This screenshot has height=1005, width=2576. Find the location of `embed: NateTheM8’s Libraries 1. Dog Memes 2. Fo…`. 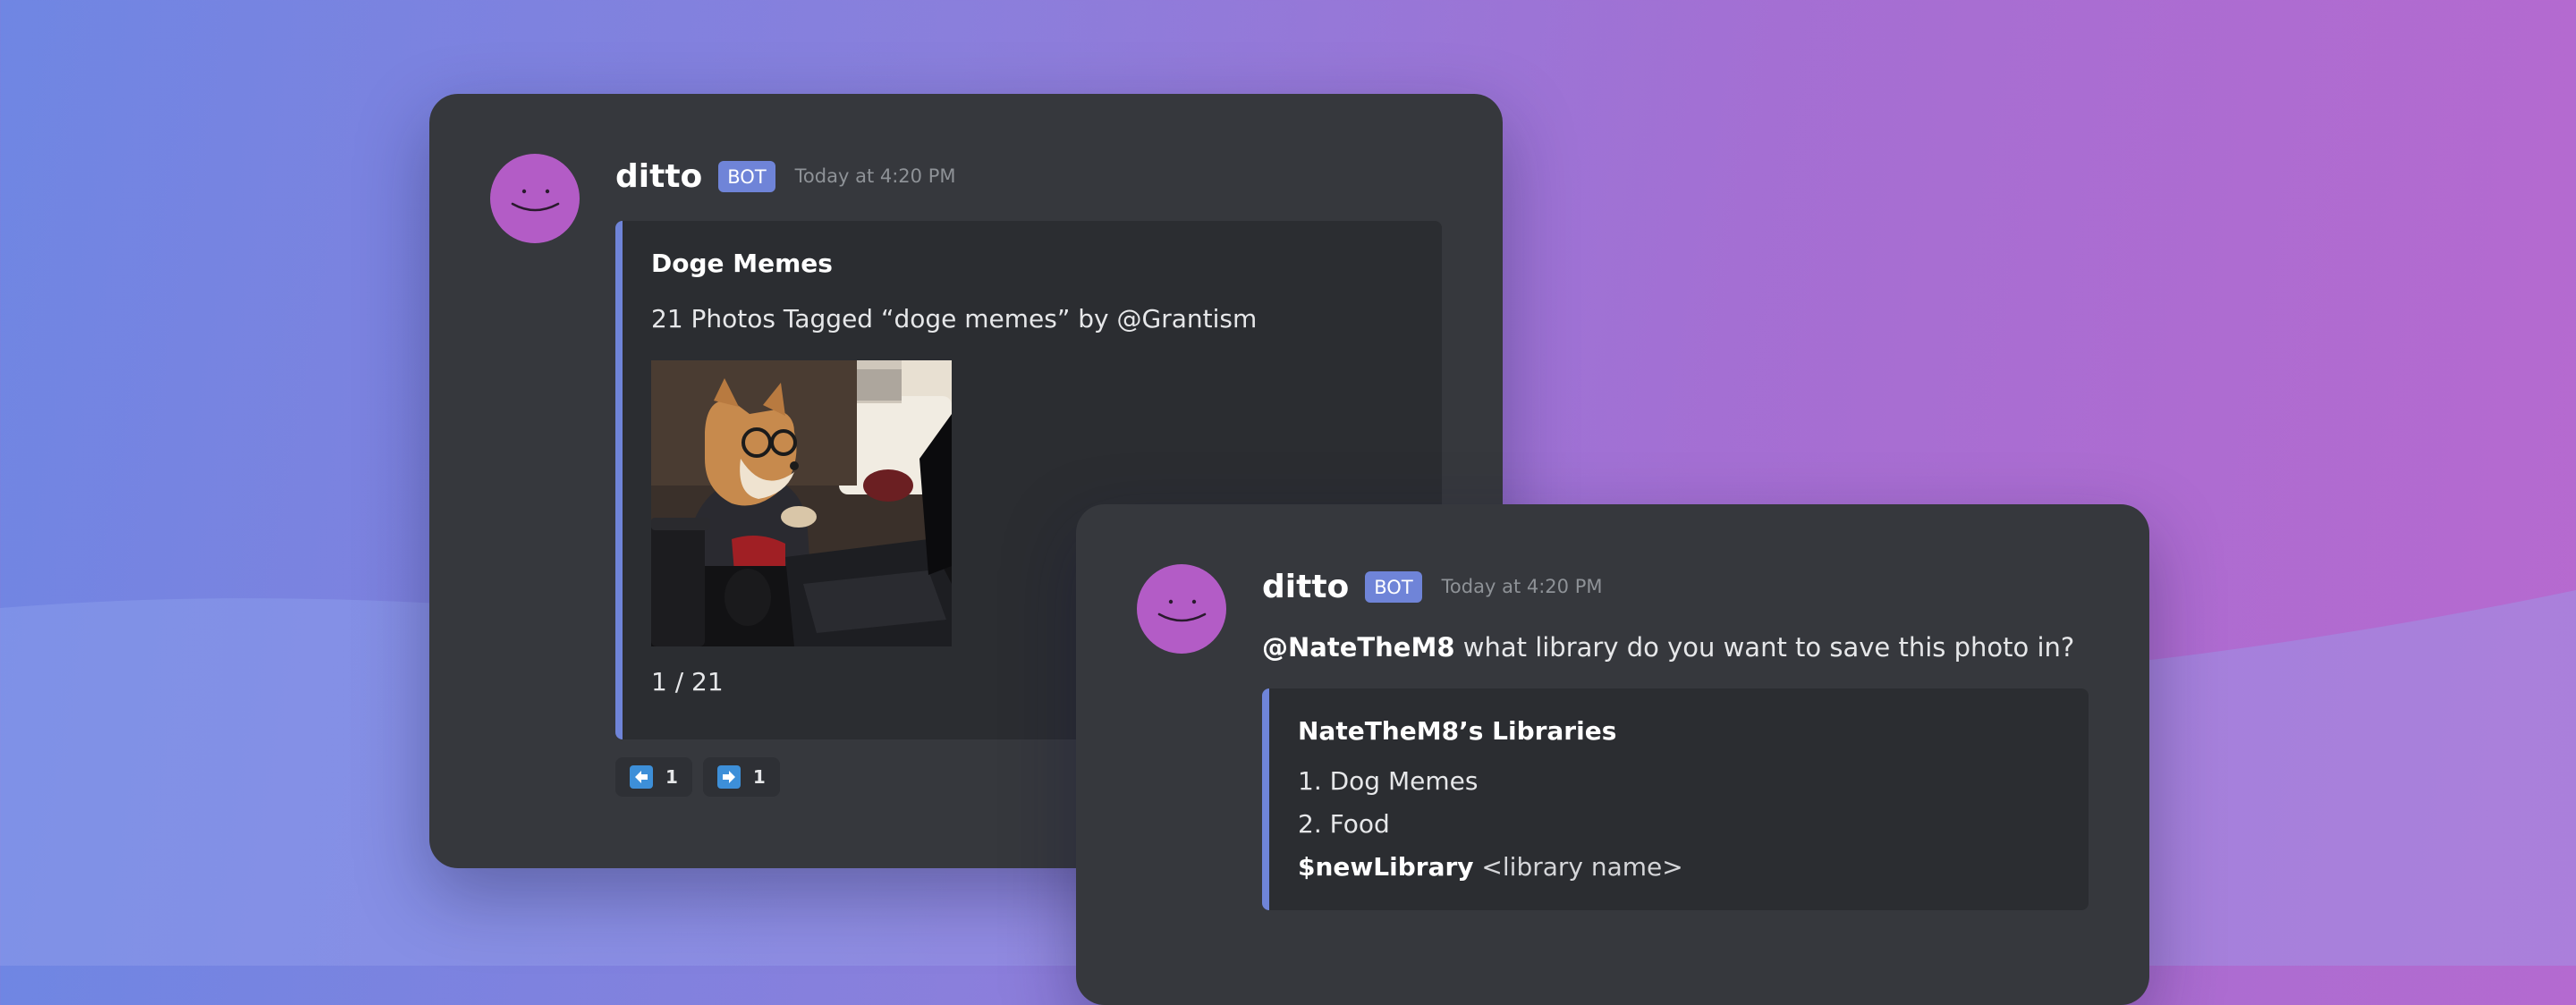

embed: NateTheM8’s Libraries 1. Dog Memes 2. Fo… is located at coordinates (1675, 799).